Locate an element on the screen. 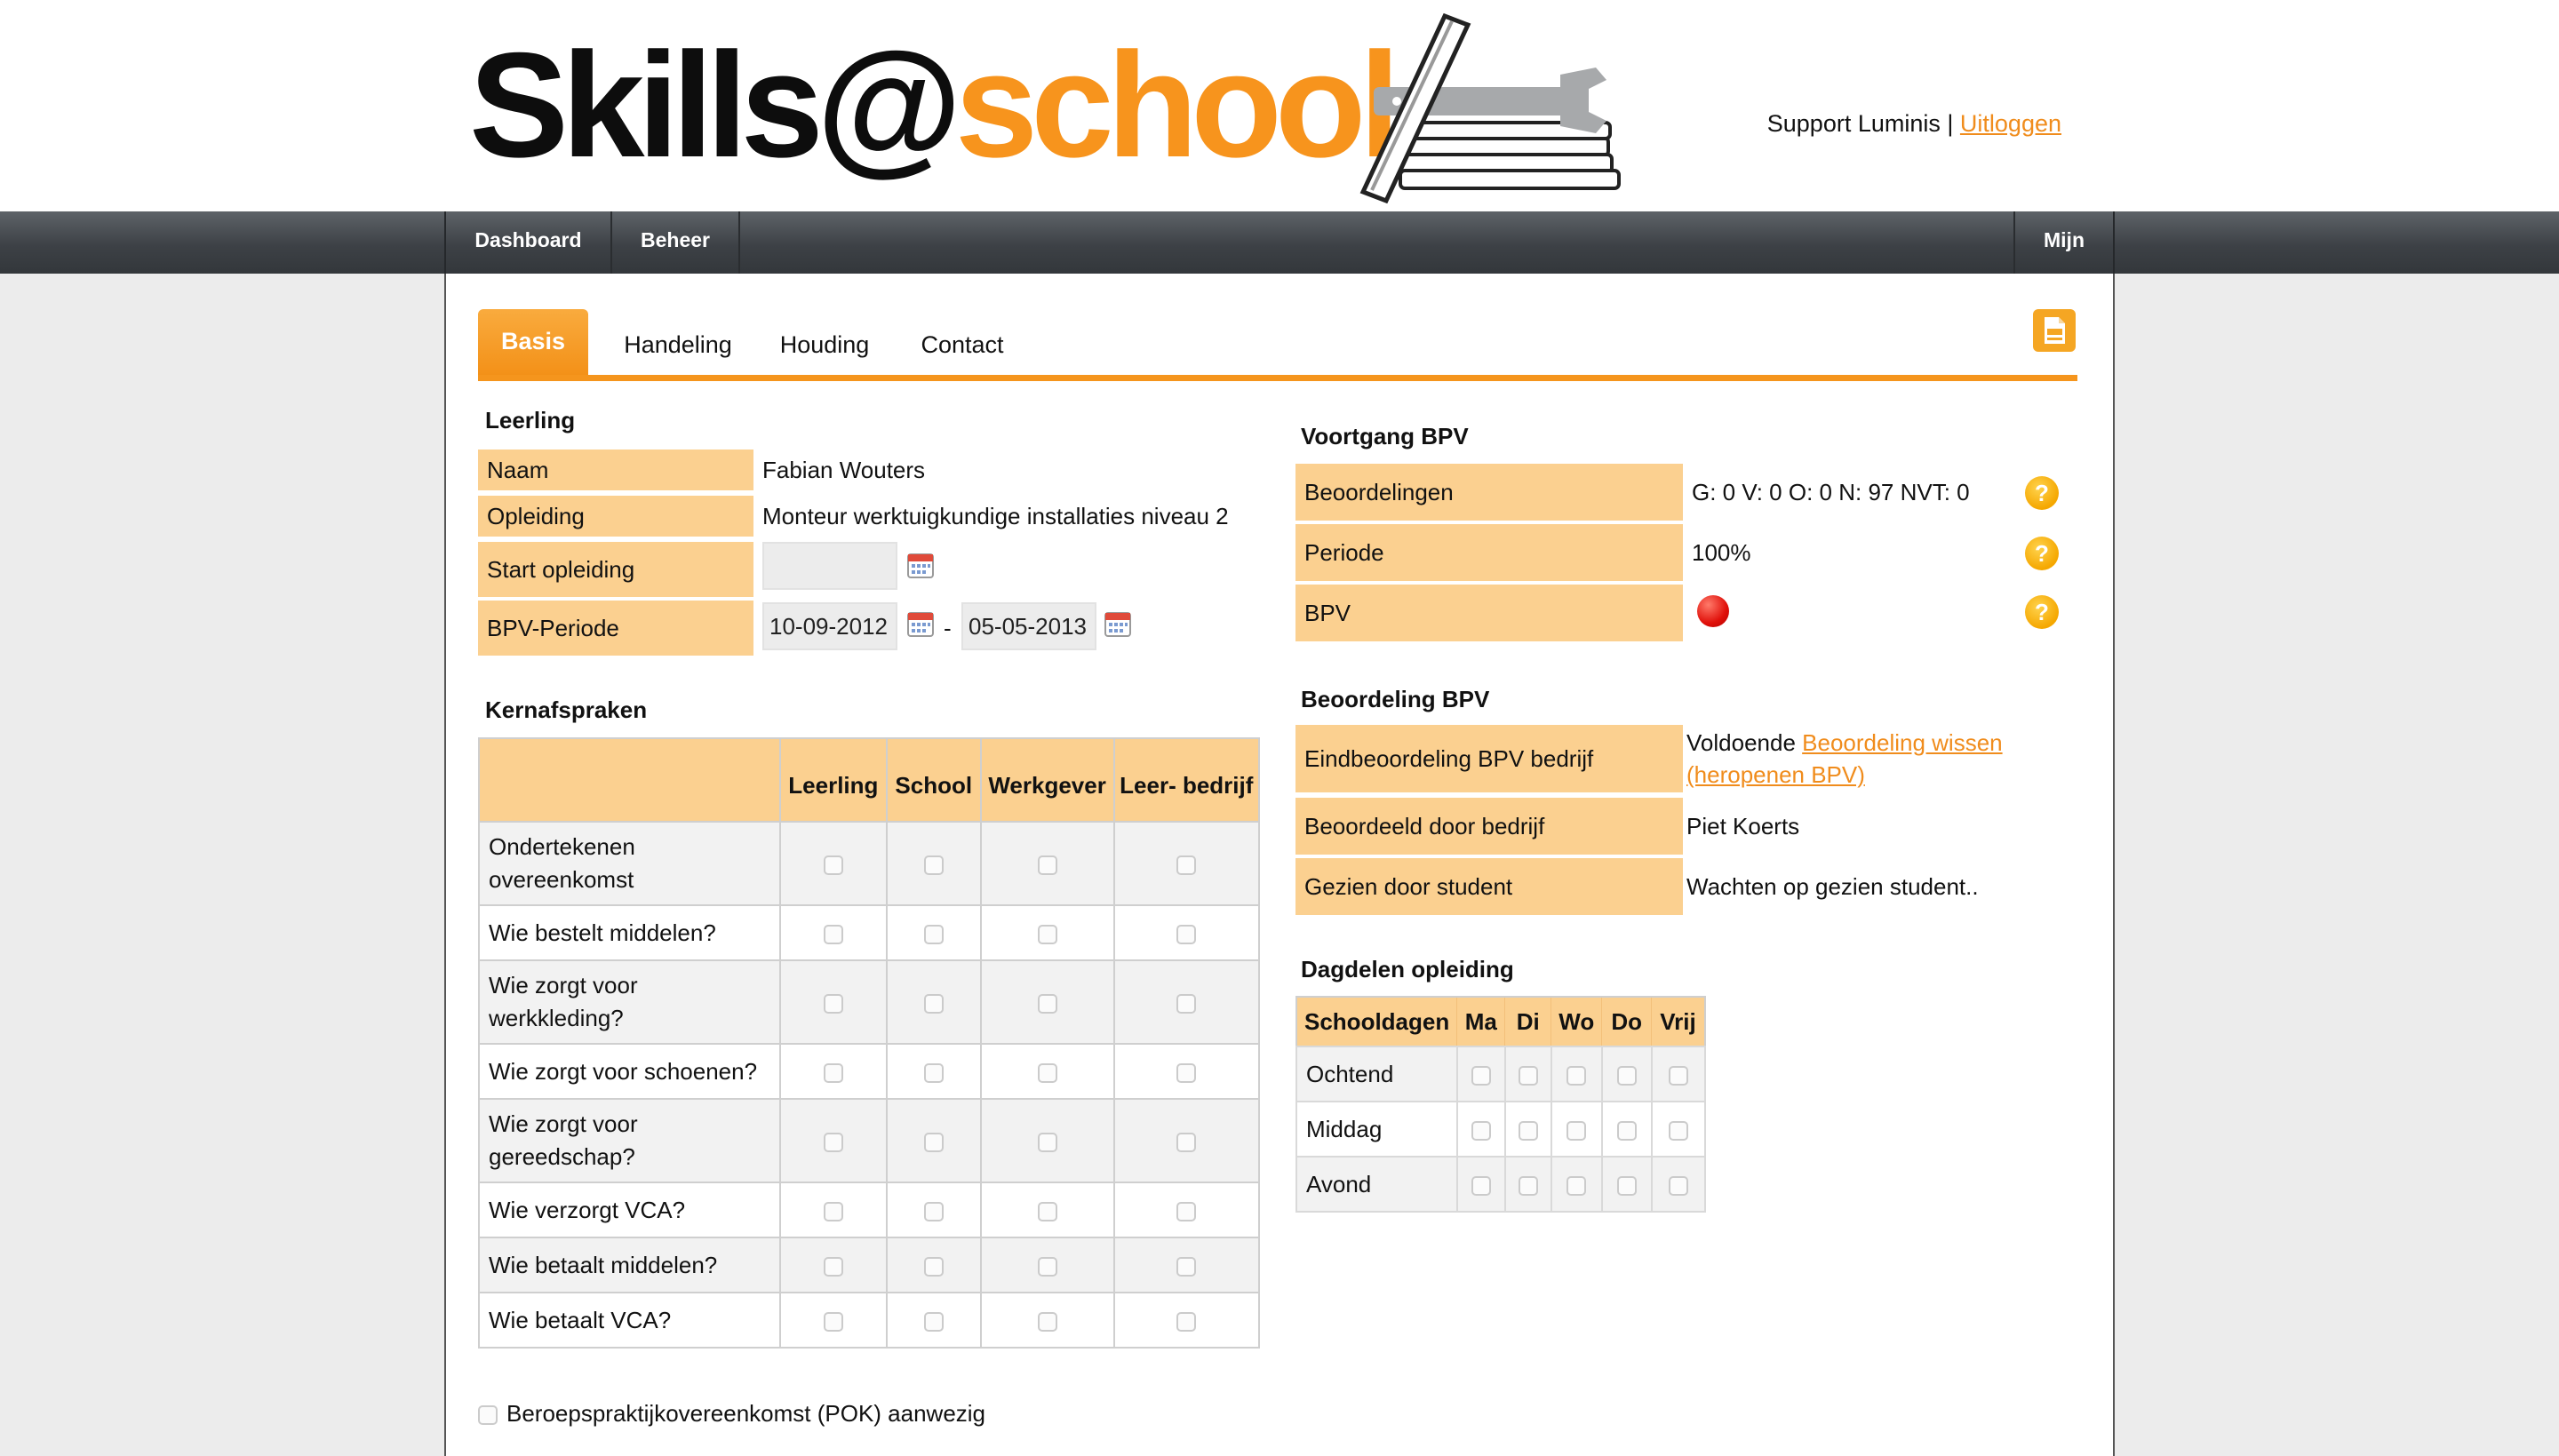 The width and height of the screenshot is (2559, 1456). tab-underline is located at coordinates (1277, 378).